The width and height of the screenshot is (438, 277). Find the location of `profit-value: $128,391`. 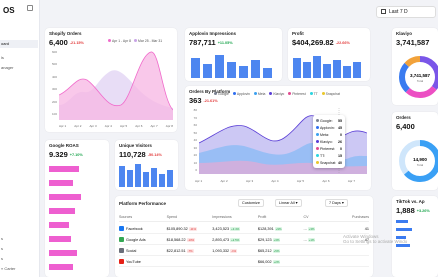

profit-value: $128,391 is located at coordinates (265, 228).